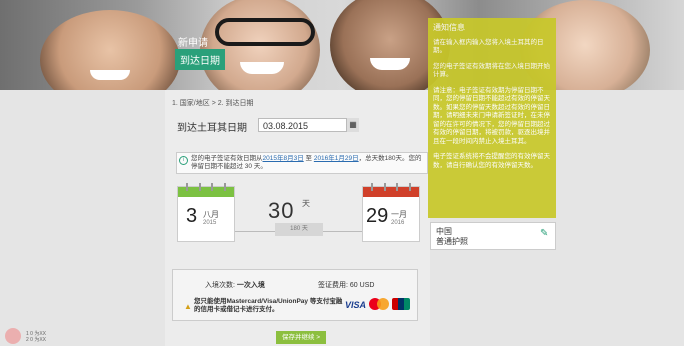 This screenshot has width=684, height=346. What do you see at coordinates (377, 216) in the screenshot?
I see `end-day: 29` at bounding box center [377, 216].